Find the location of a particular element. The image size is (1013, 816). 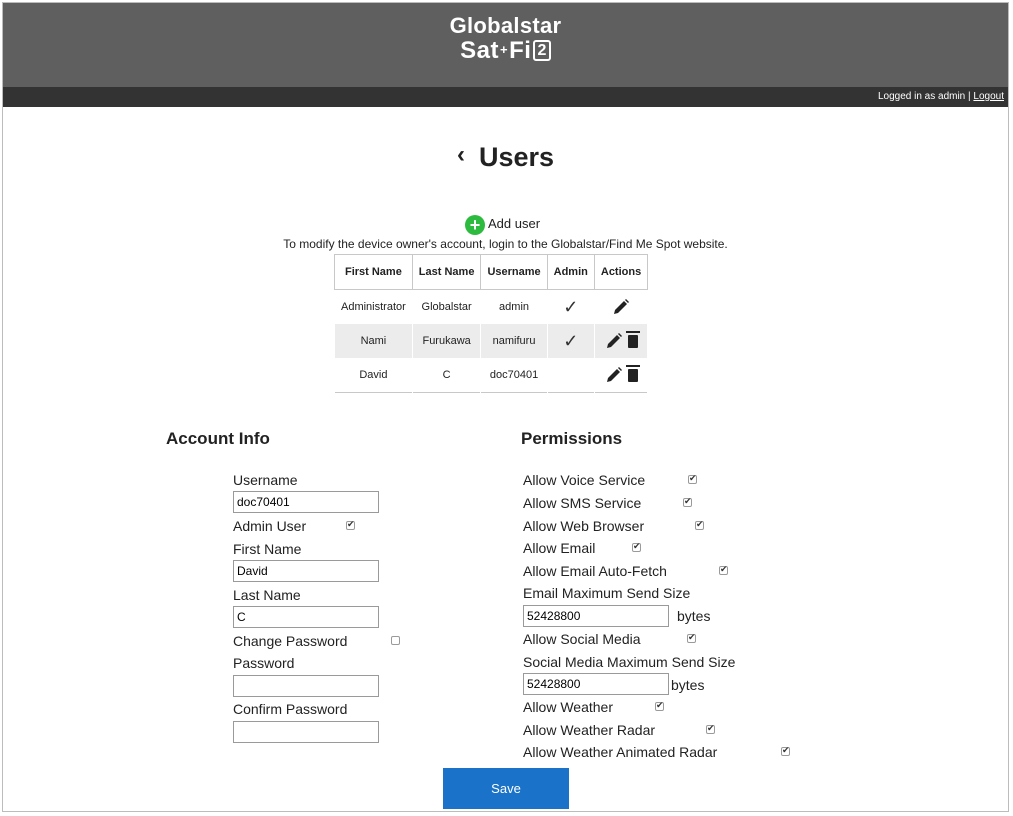

username-input is located at coordinates (306, 502).